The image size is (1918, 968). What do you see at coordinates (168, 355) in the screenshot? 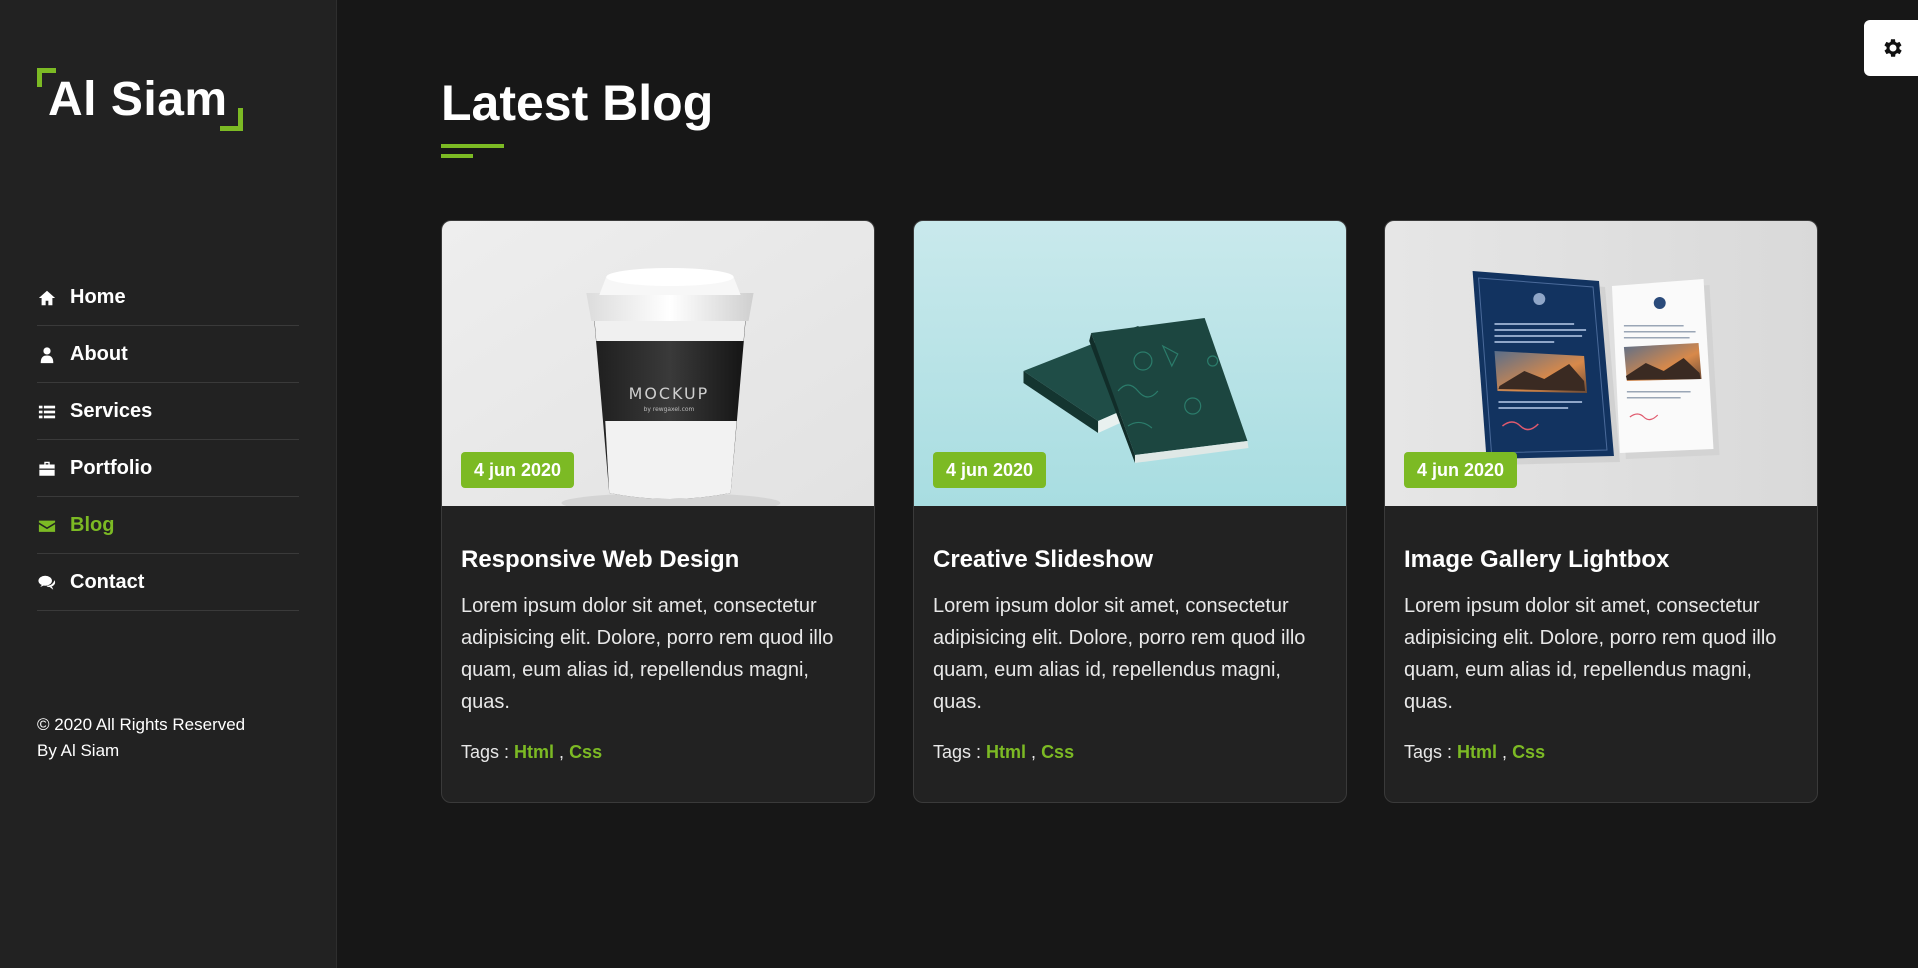
I see `nav-item-about: About` at bounding box center [168, 355].